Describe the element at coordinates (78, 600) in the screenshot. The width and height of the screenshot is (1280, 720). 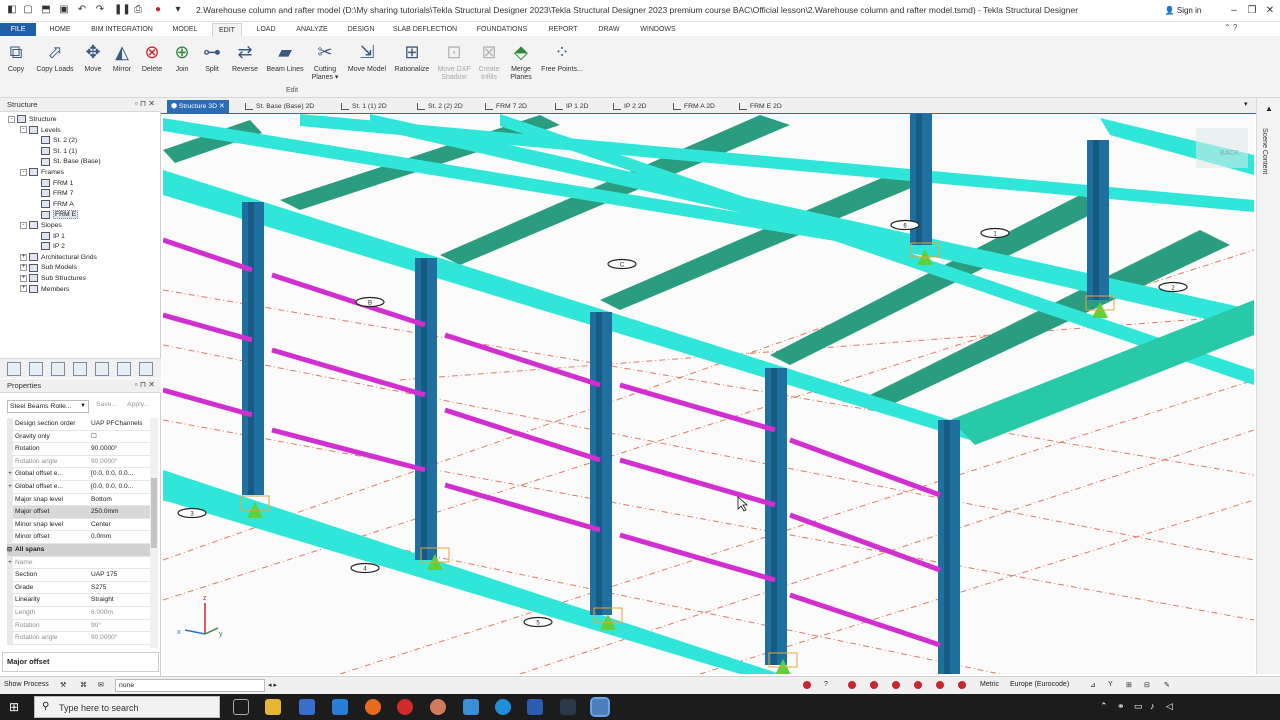
I see `property-row: Linearity Straight` at that location.